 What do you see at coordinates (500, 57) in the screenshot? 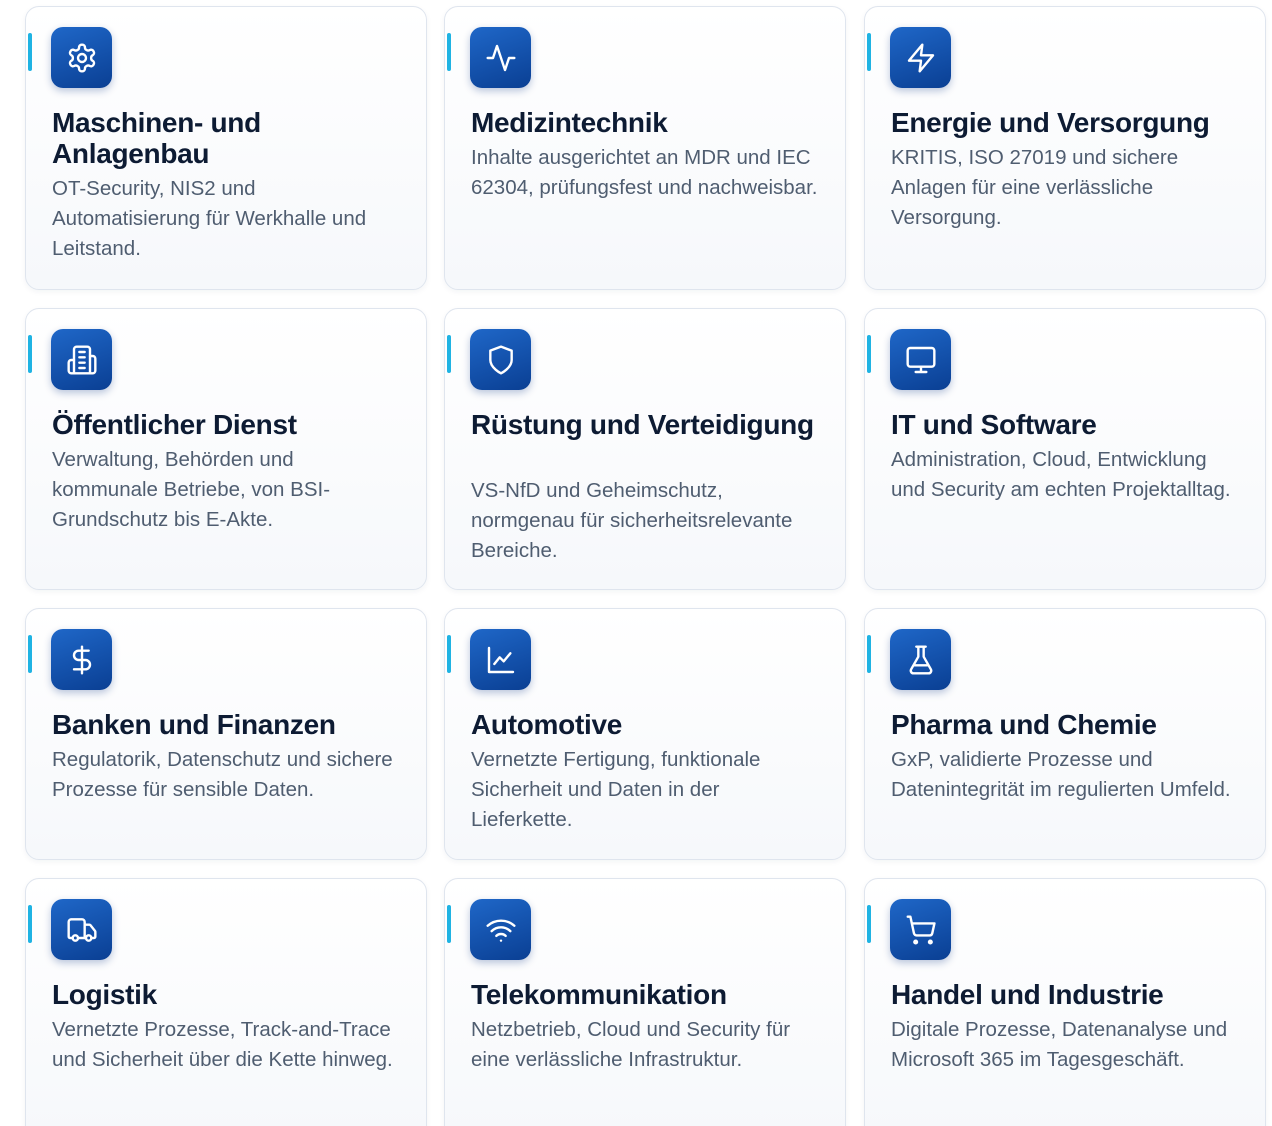
I see `pulse-icon` at bounding box center [500, 57].